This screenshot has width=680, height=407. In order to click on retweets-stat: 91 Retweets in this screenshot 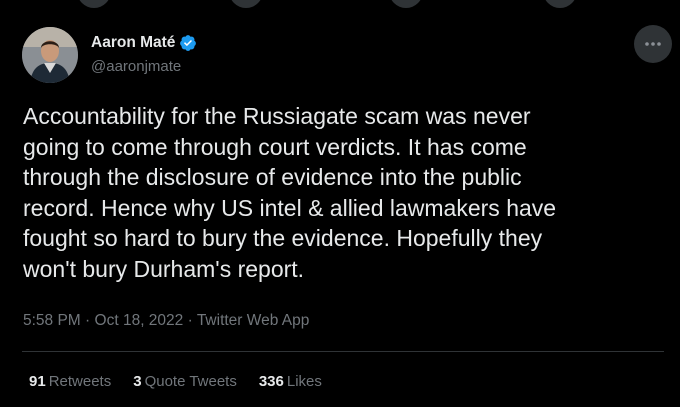, I will do `click(70, 382)`.